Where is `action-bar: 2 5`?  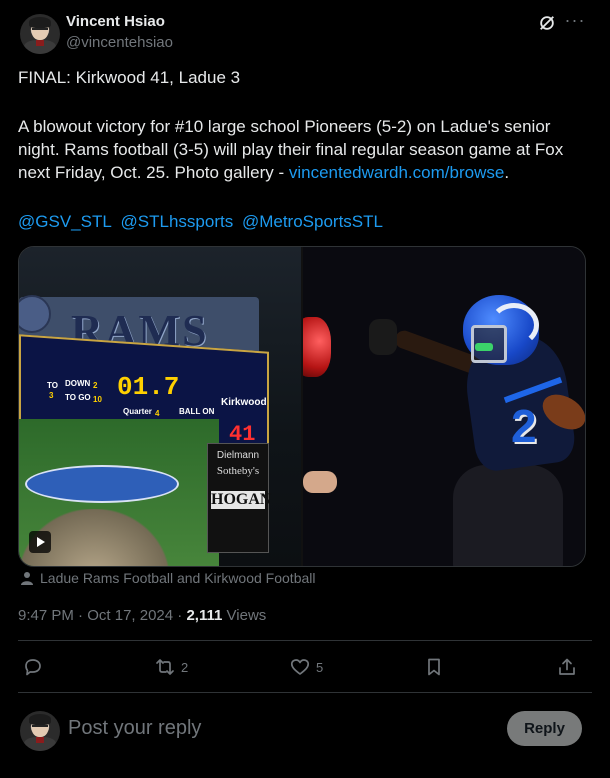
action-bar: 2 5 is located at coordinates (305, 668).